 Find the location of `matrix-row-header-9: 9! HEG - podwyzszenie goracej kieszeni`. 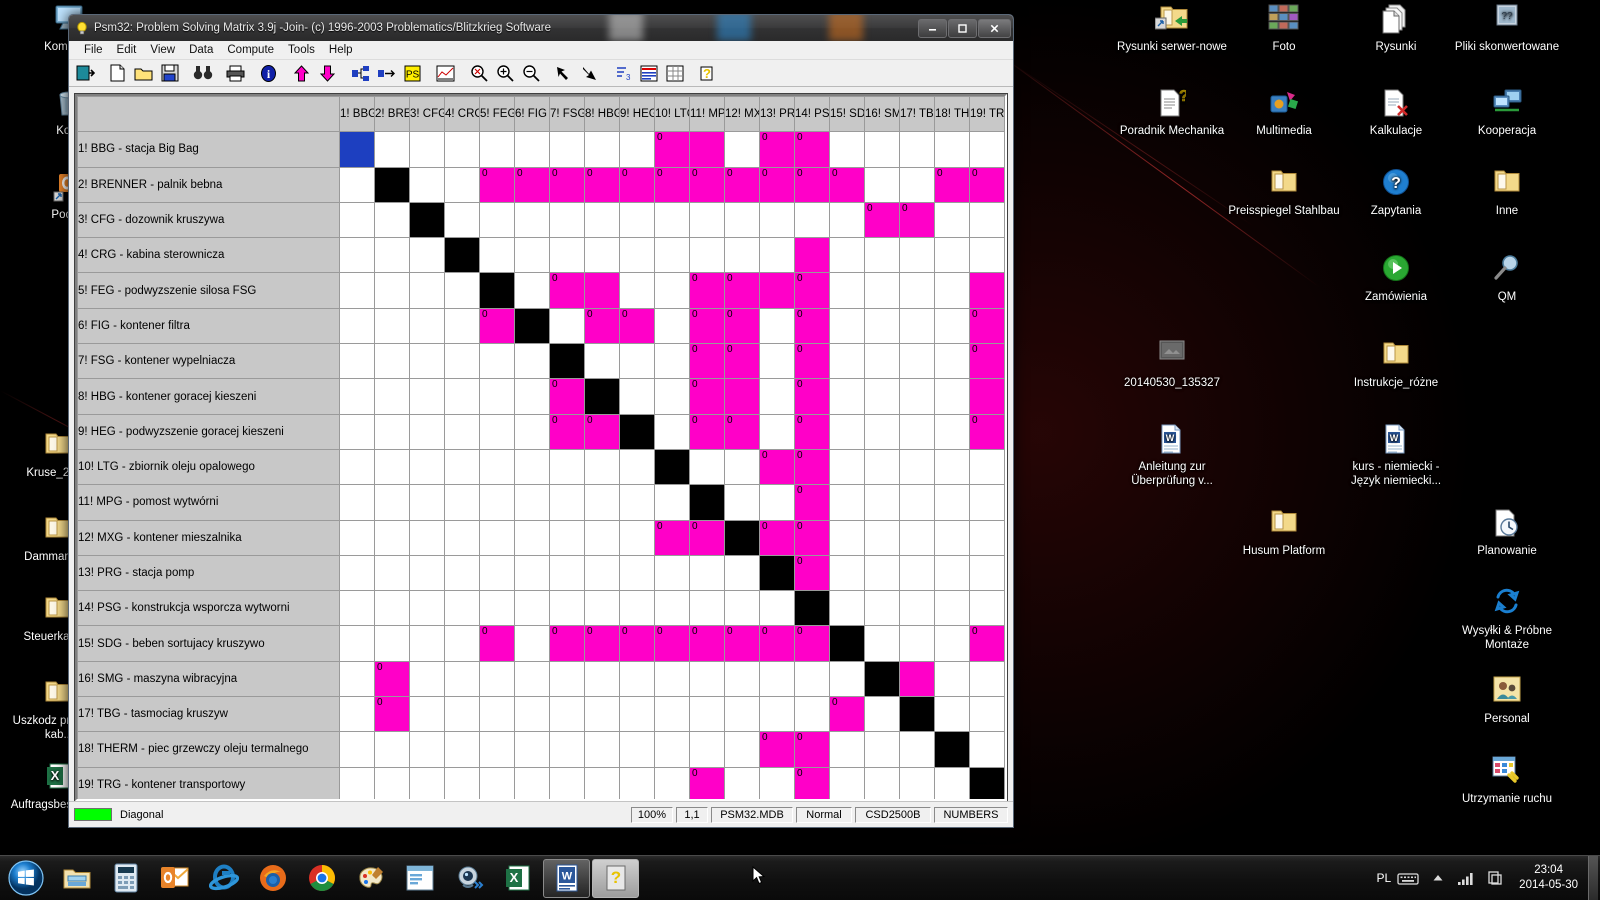

matrix-row-header-9: 9! HEG - podwyzszenie goracej kieszeni is located at coordinates (208, 431).